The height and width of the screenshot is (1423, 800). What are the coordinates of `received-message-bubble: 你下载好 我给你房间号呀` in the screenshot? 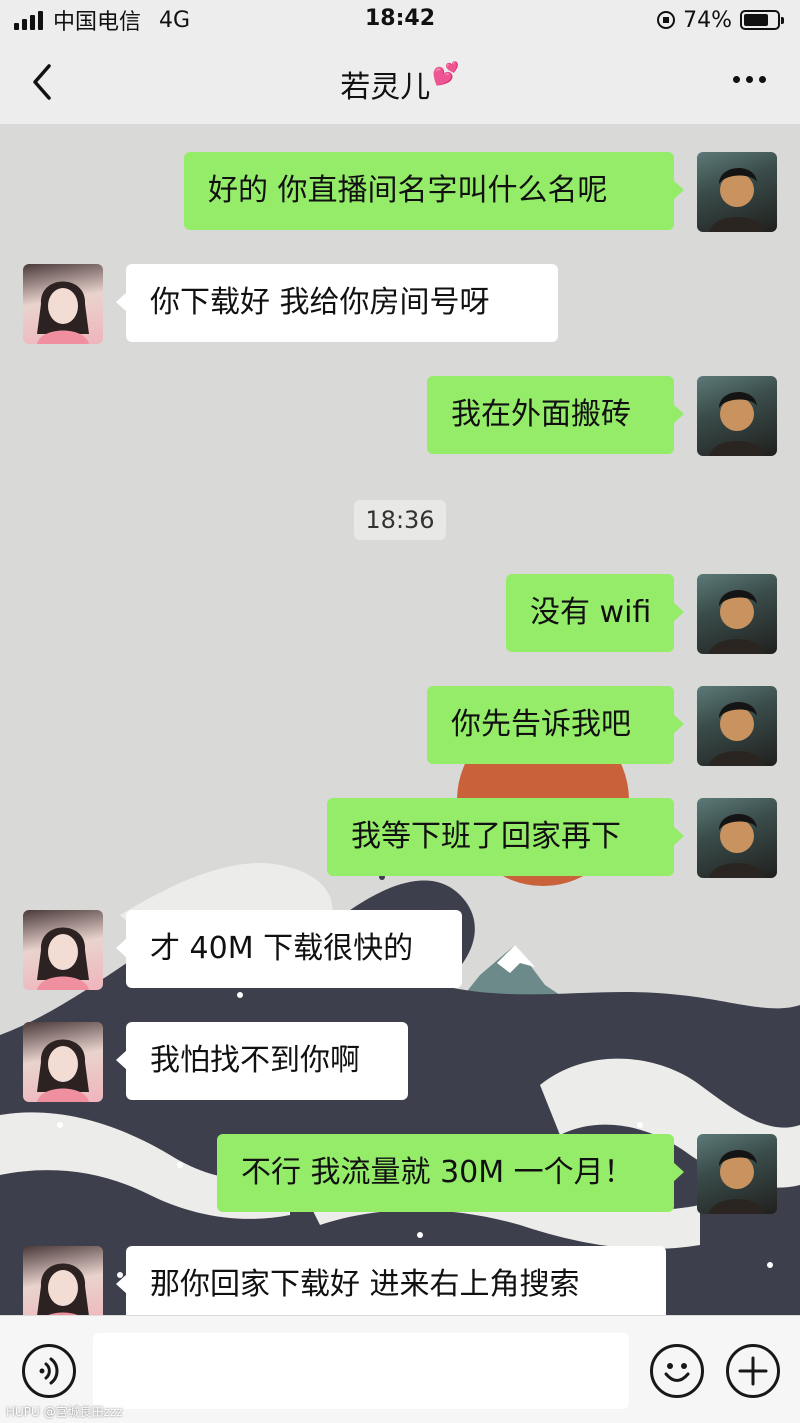 It's located at (337, 303).